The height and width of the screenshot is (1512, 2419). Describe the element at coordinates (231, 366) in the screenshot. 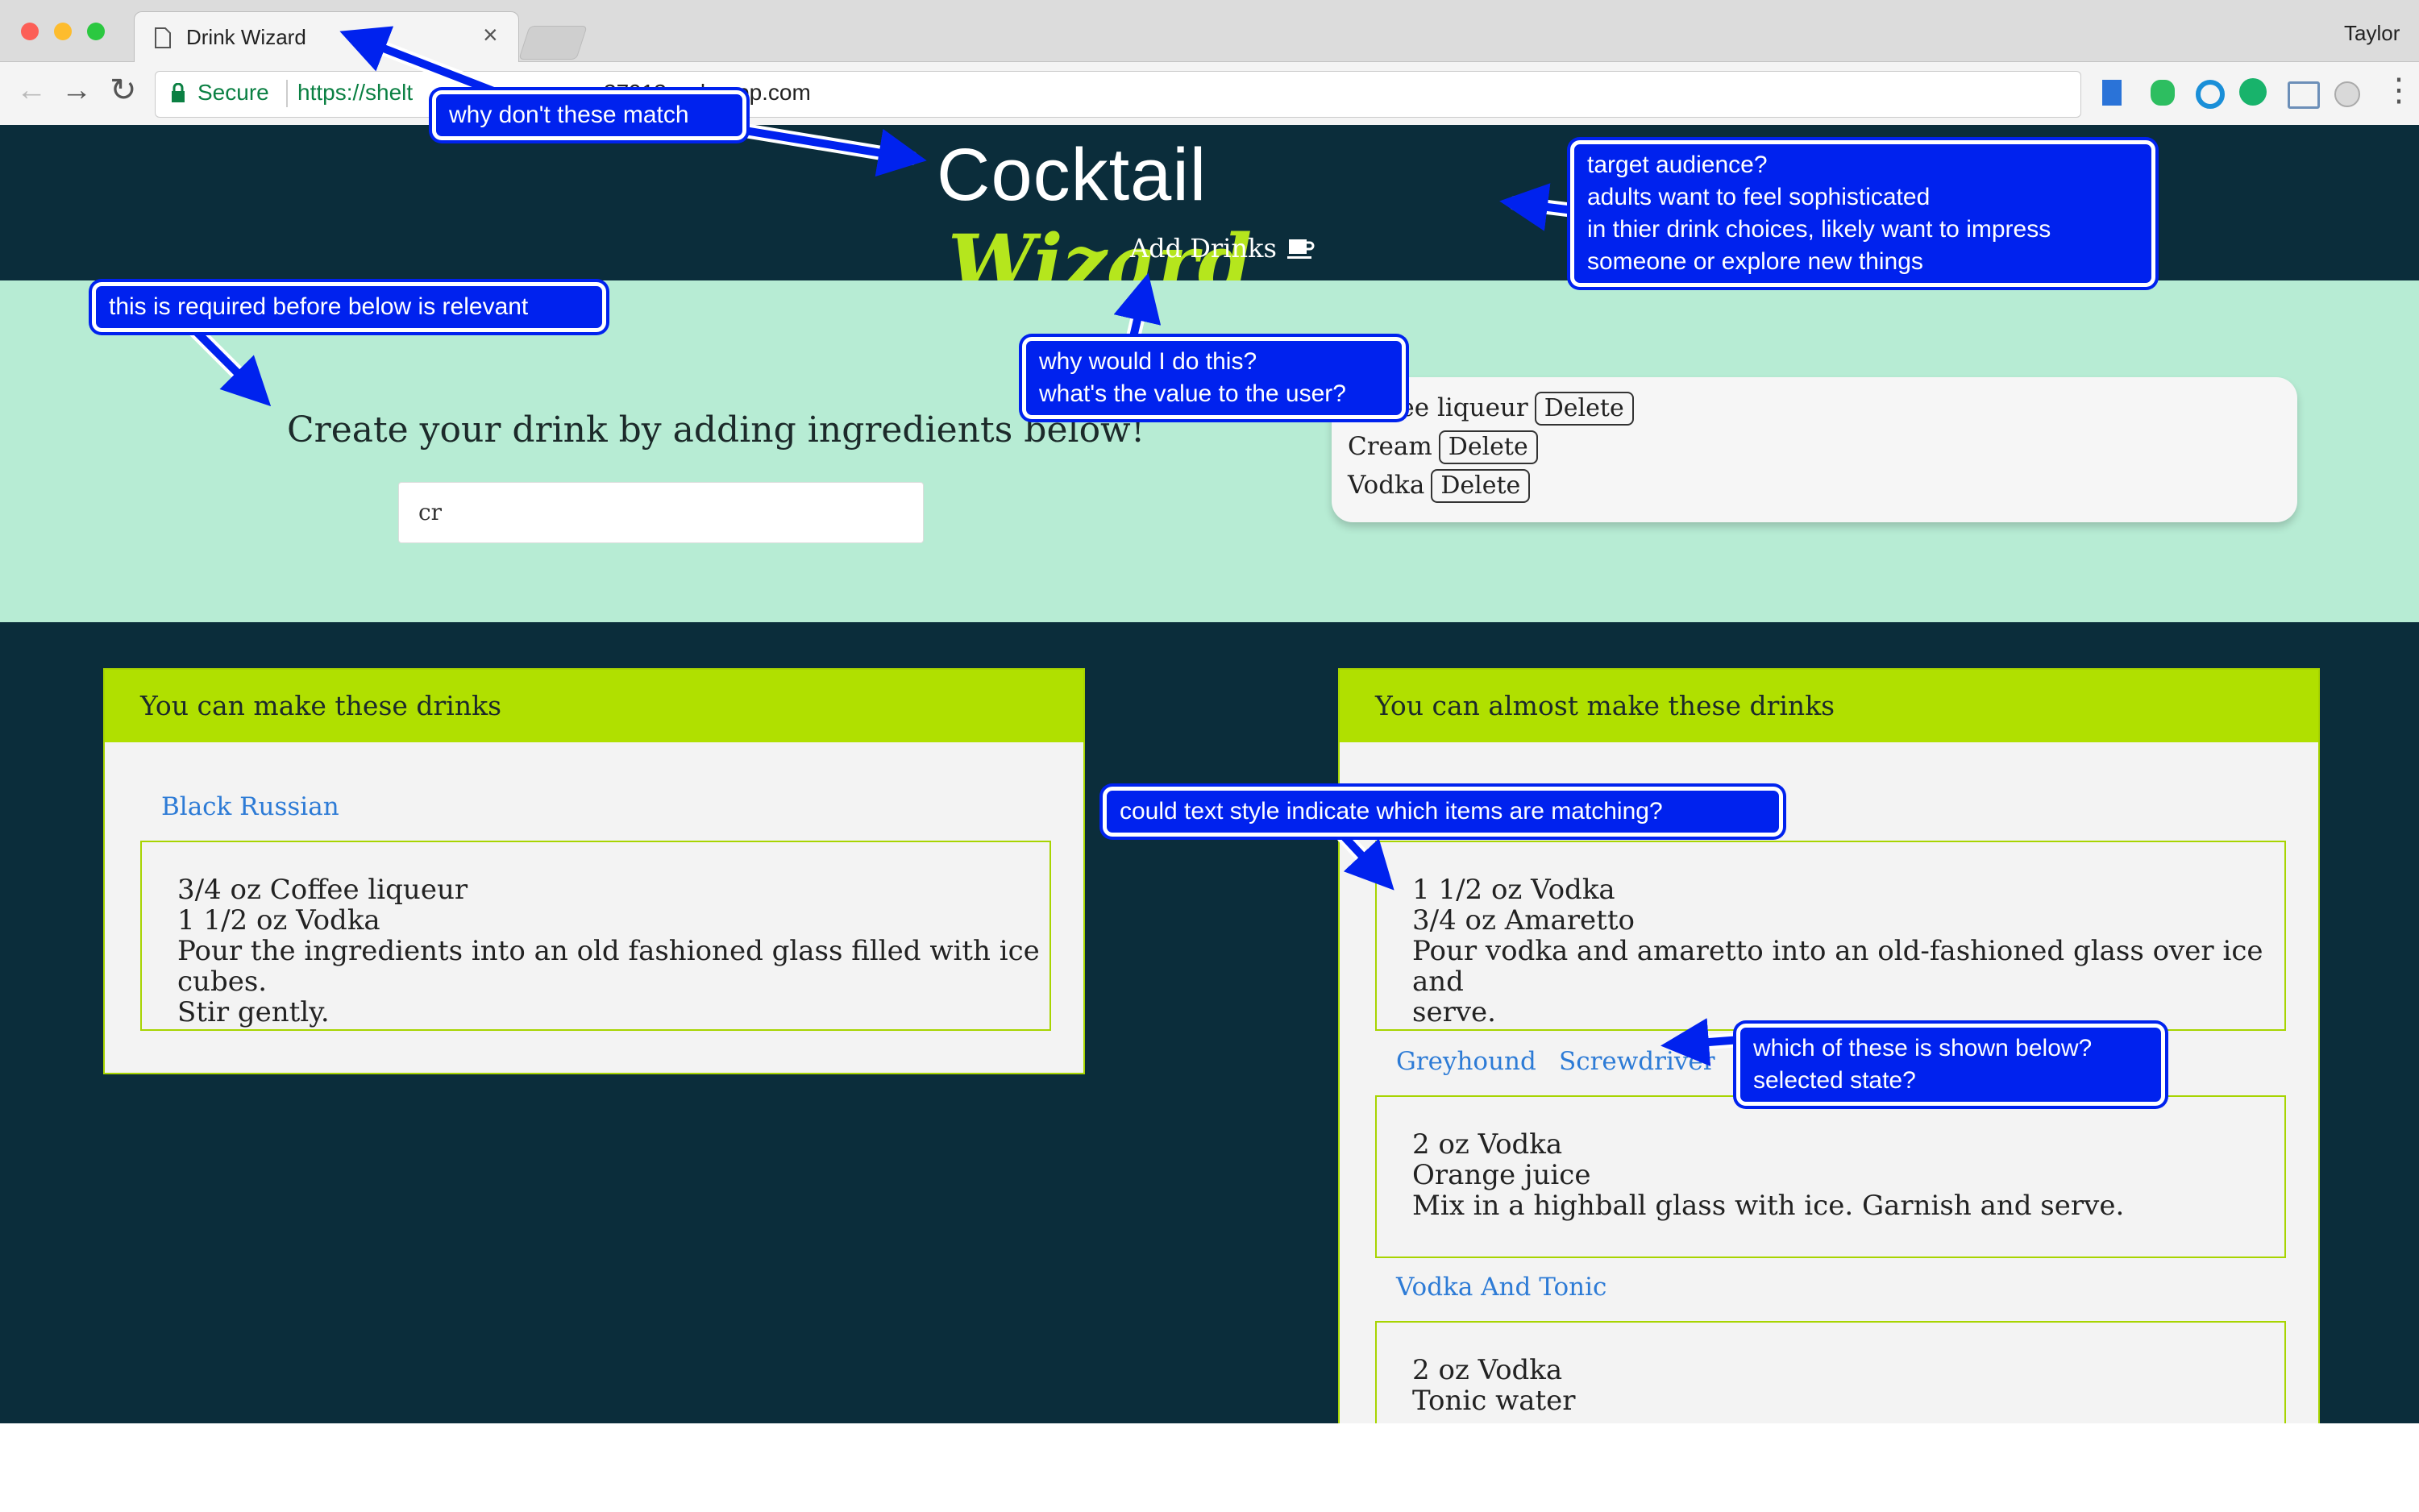

I see `arrow-to-prompt` at that location.